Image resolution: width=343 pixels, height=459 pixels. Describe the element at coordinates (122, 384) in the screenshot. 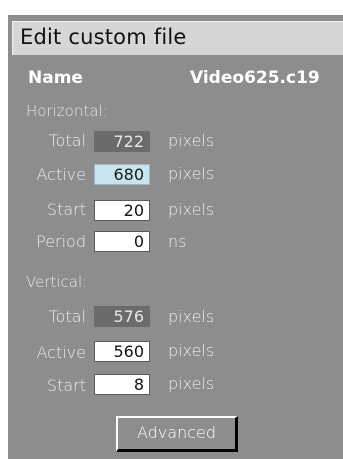

I see `vertical-start-field: 8` at that location.